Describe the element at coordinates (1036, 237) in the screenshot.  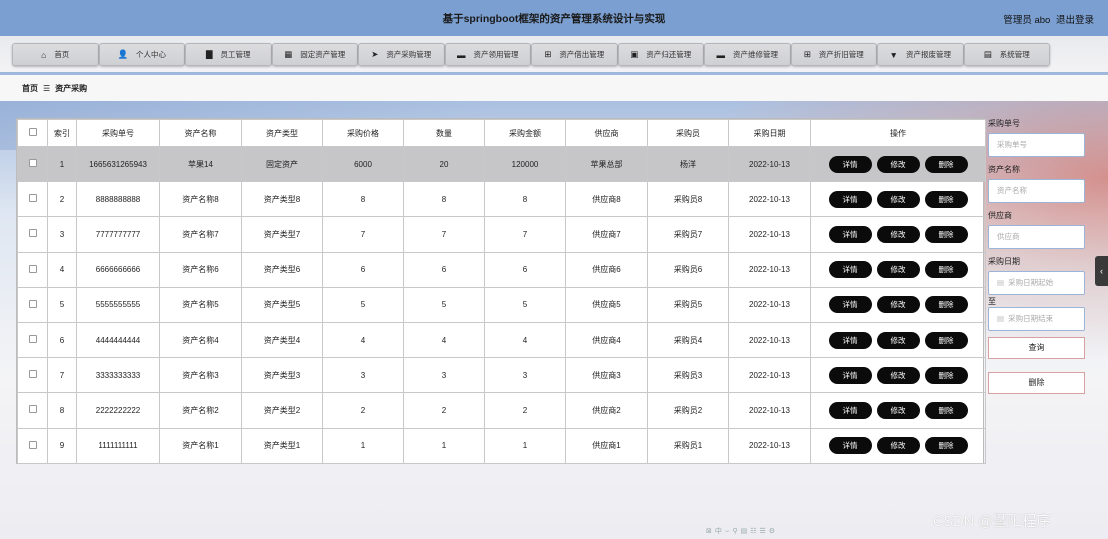
I see `supplier-input: 供应商` at that location.